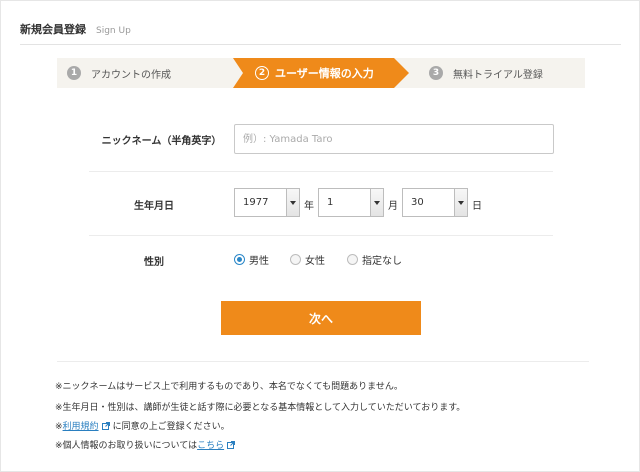  I want to click on page-subtitle: Sign Up, so click(113, 31).